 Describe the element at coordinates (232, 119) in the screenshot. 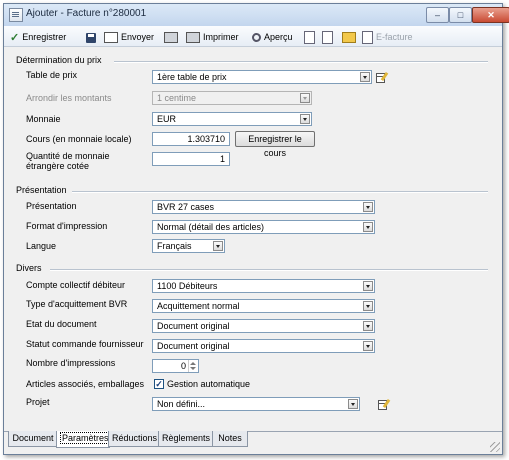

I see `currency-combo: EUR` at that location.